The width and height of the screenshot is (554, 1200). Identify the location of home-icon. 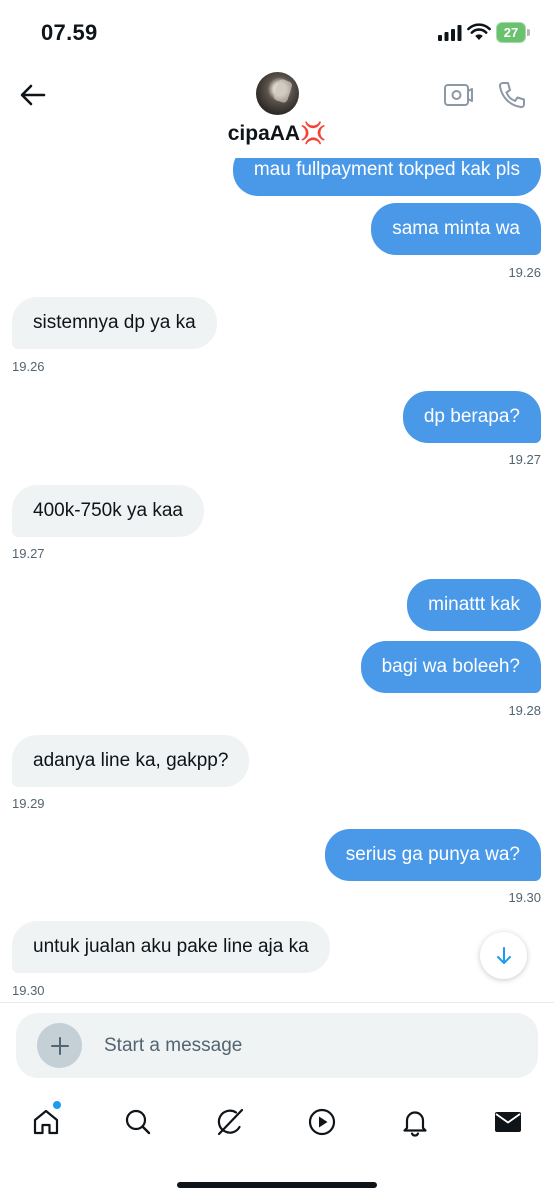
(46, 1122).